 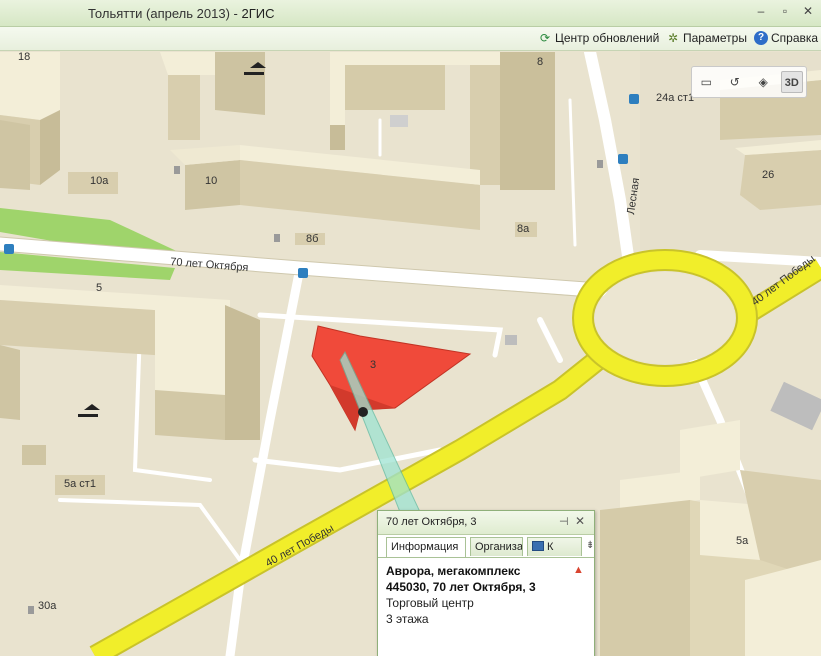 I want to click on building-label: 5а ст1, so click(x=80, y=484).